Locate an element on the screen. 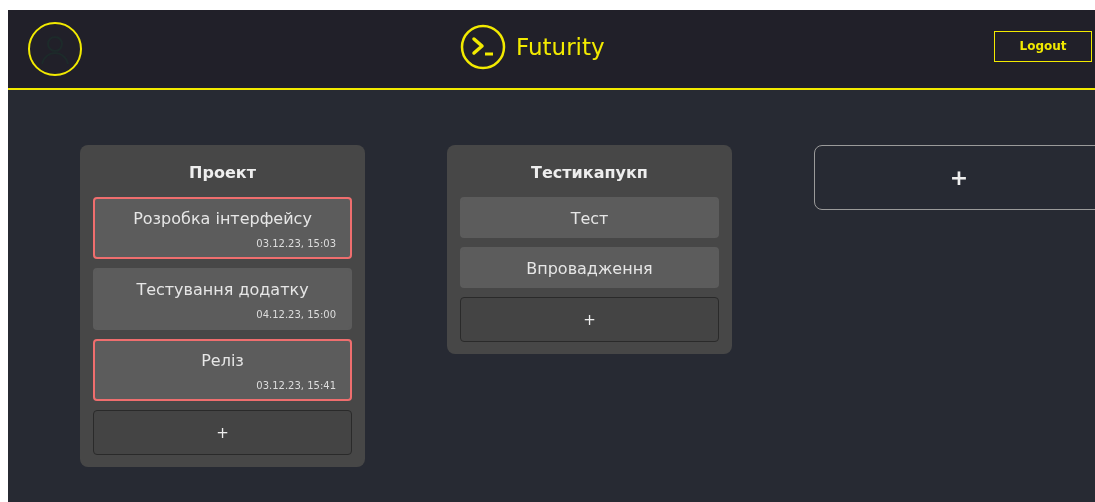 The width and height of the screenshot is (1095, 502). task-card: Впровадження is located at coordinates (589, 267).